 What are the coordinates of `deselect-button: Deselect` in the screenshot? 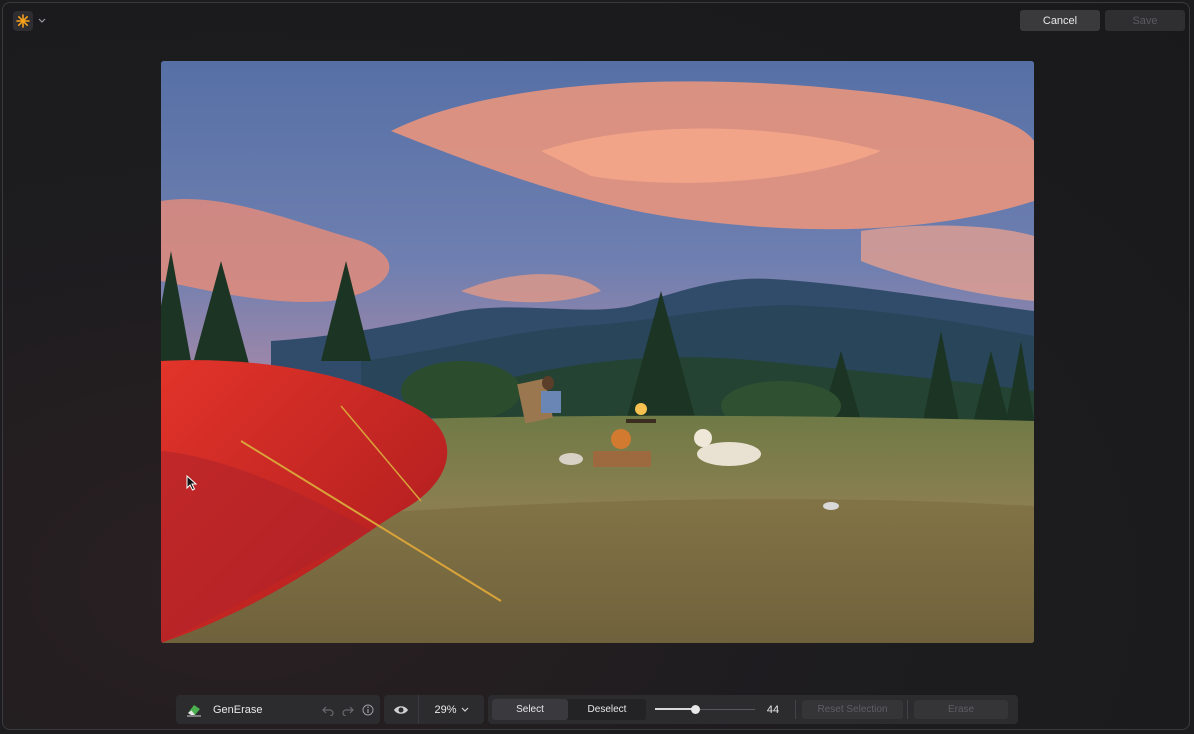 It's located at (607, 709).